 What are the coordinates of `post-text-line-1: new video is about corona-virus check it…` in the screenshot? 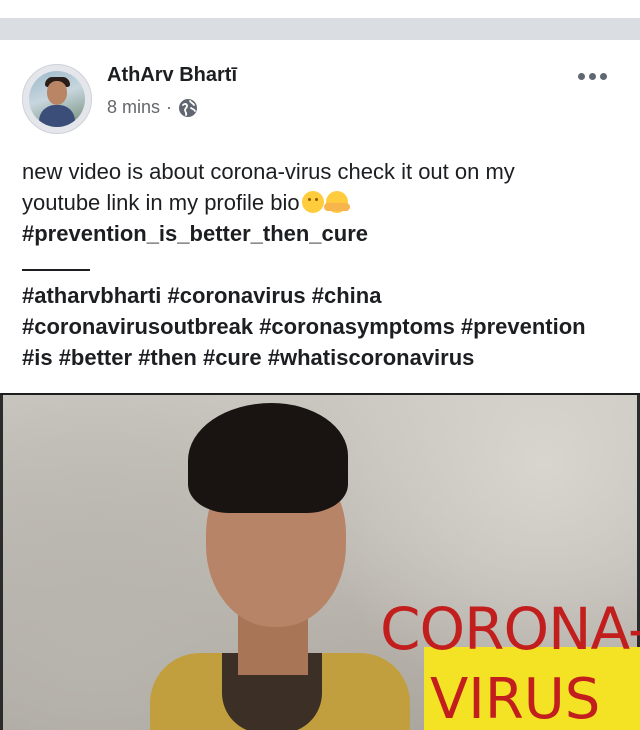 It's located at (268, 171).